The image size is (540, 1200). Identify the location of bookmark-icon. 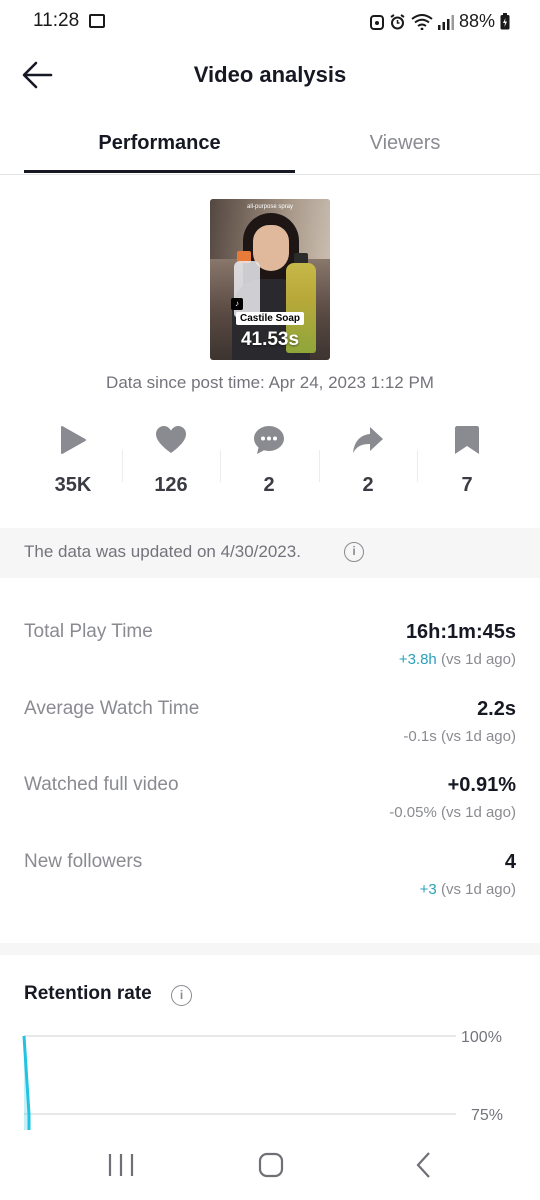
(467, 440).